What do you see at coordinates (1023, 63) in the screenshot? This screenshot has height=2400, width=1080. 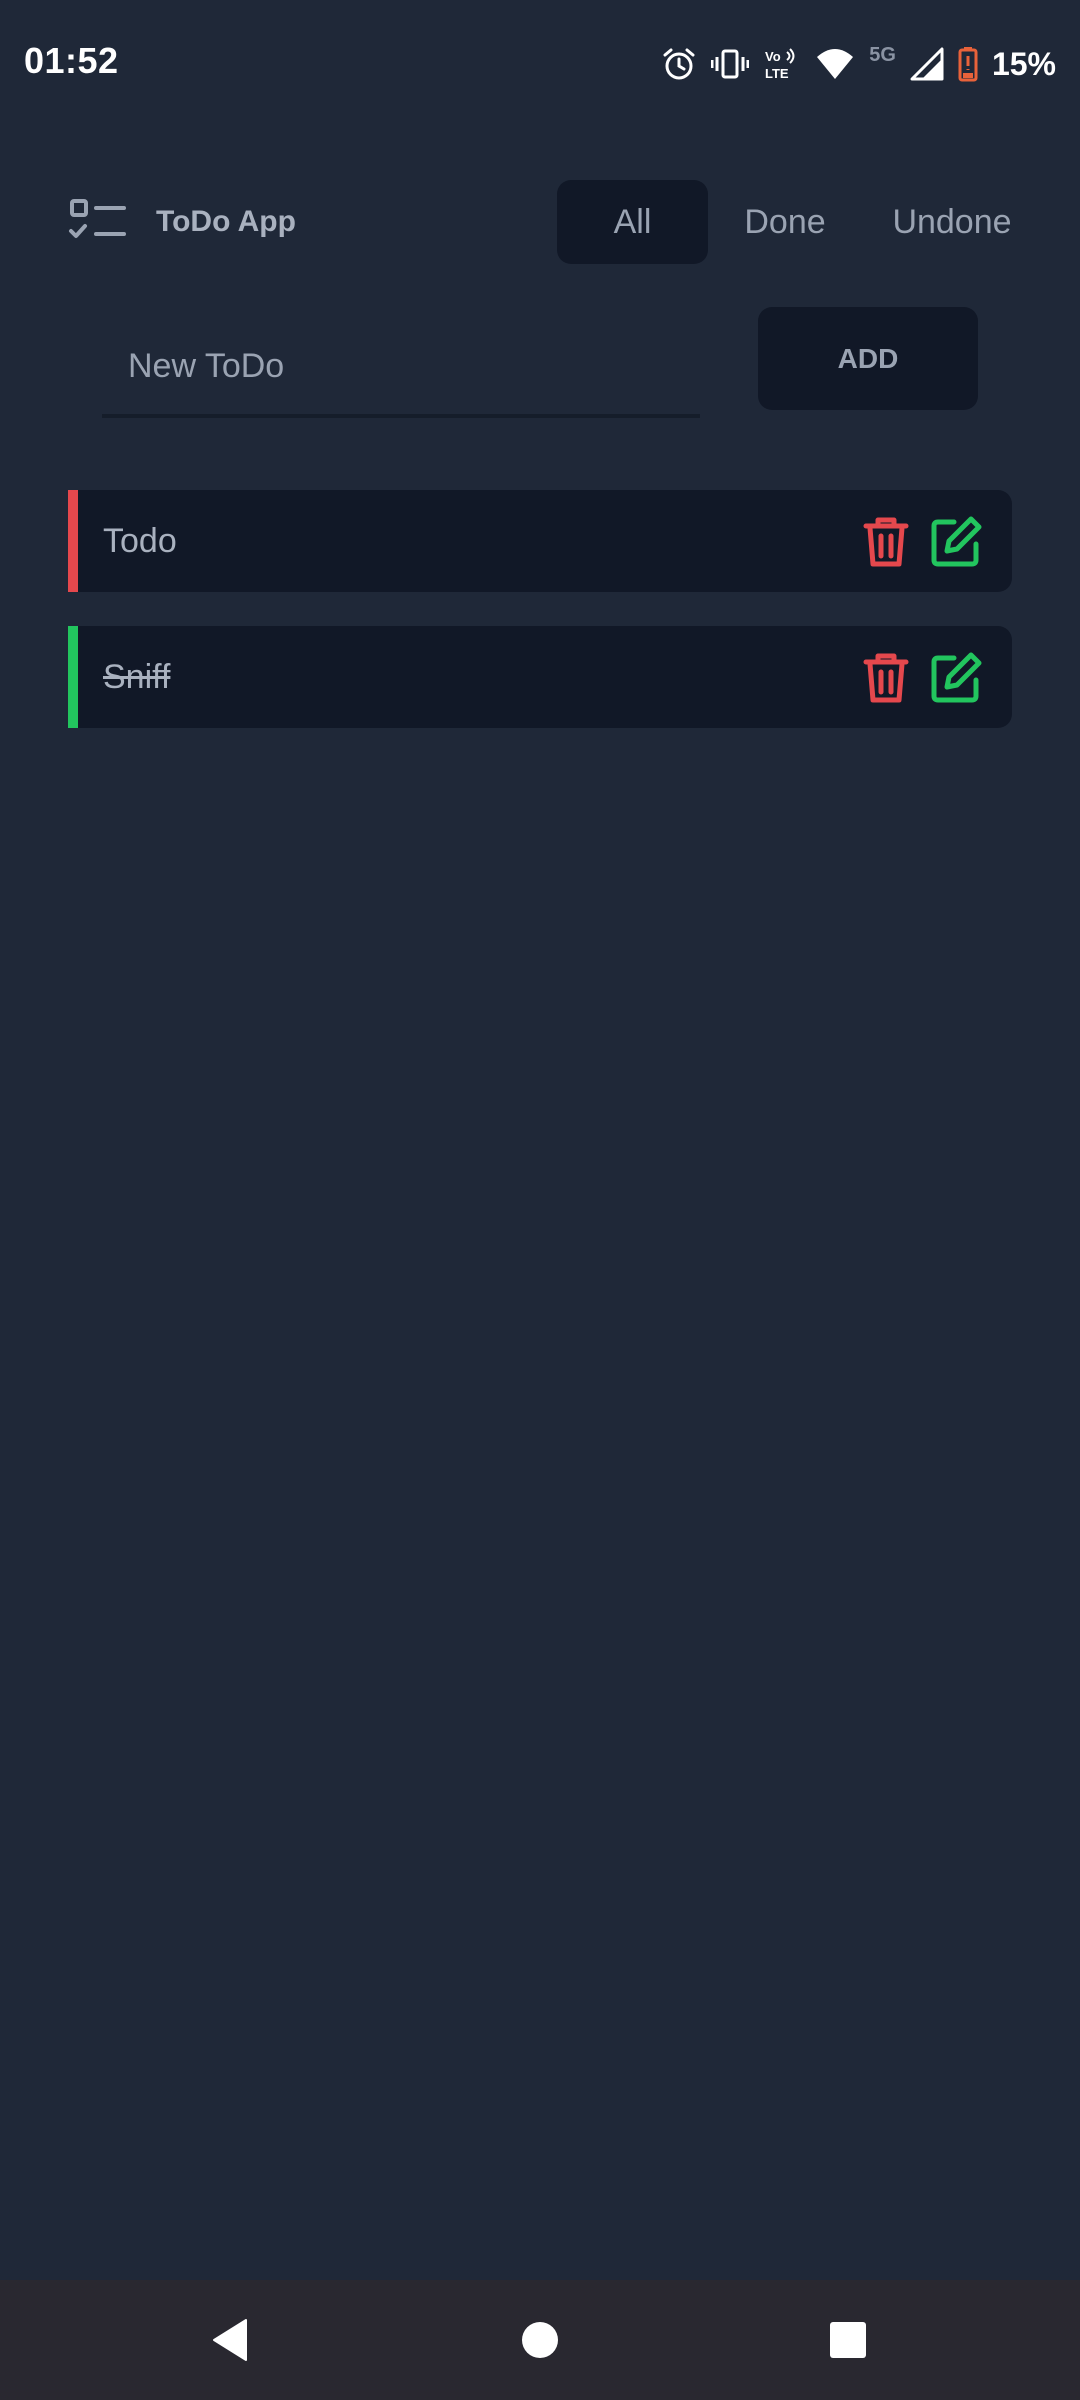 I see `battery-percent: 15%` at bounding box center [1023, 63].